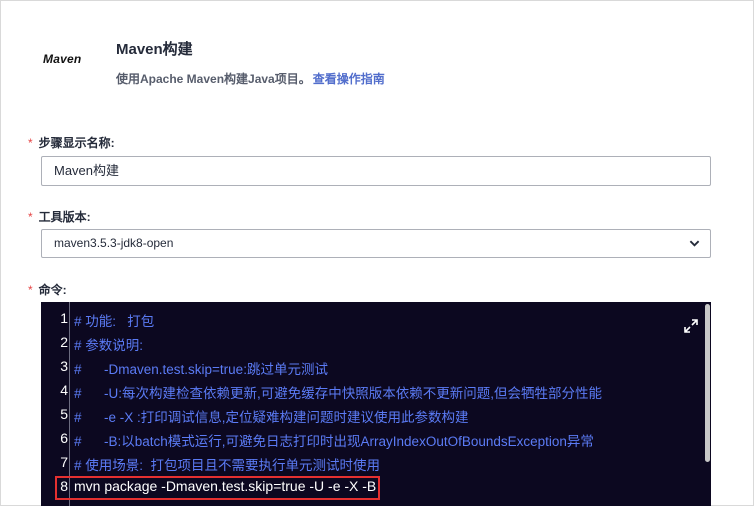 The image size is (754, 506). Describe the element at coordinates (64, 414) in the screenshot. I see `line-number: 5` at that location.